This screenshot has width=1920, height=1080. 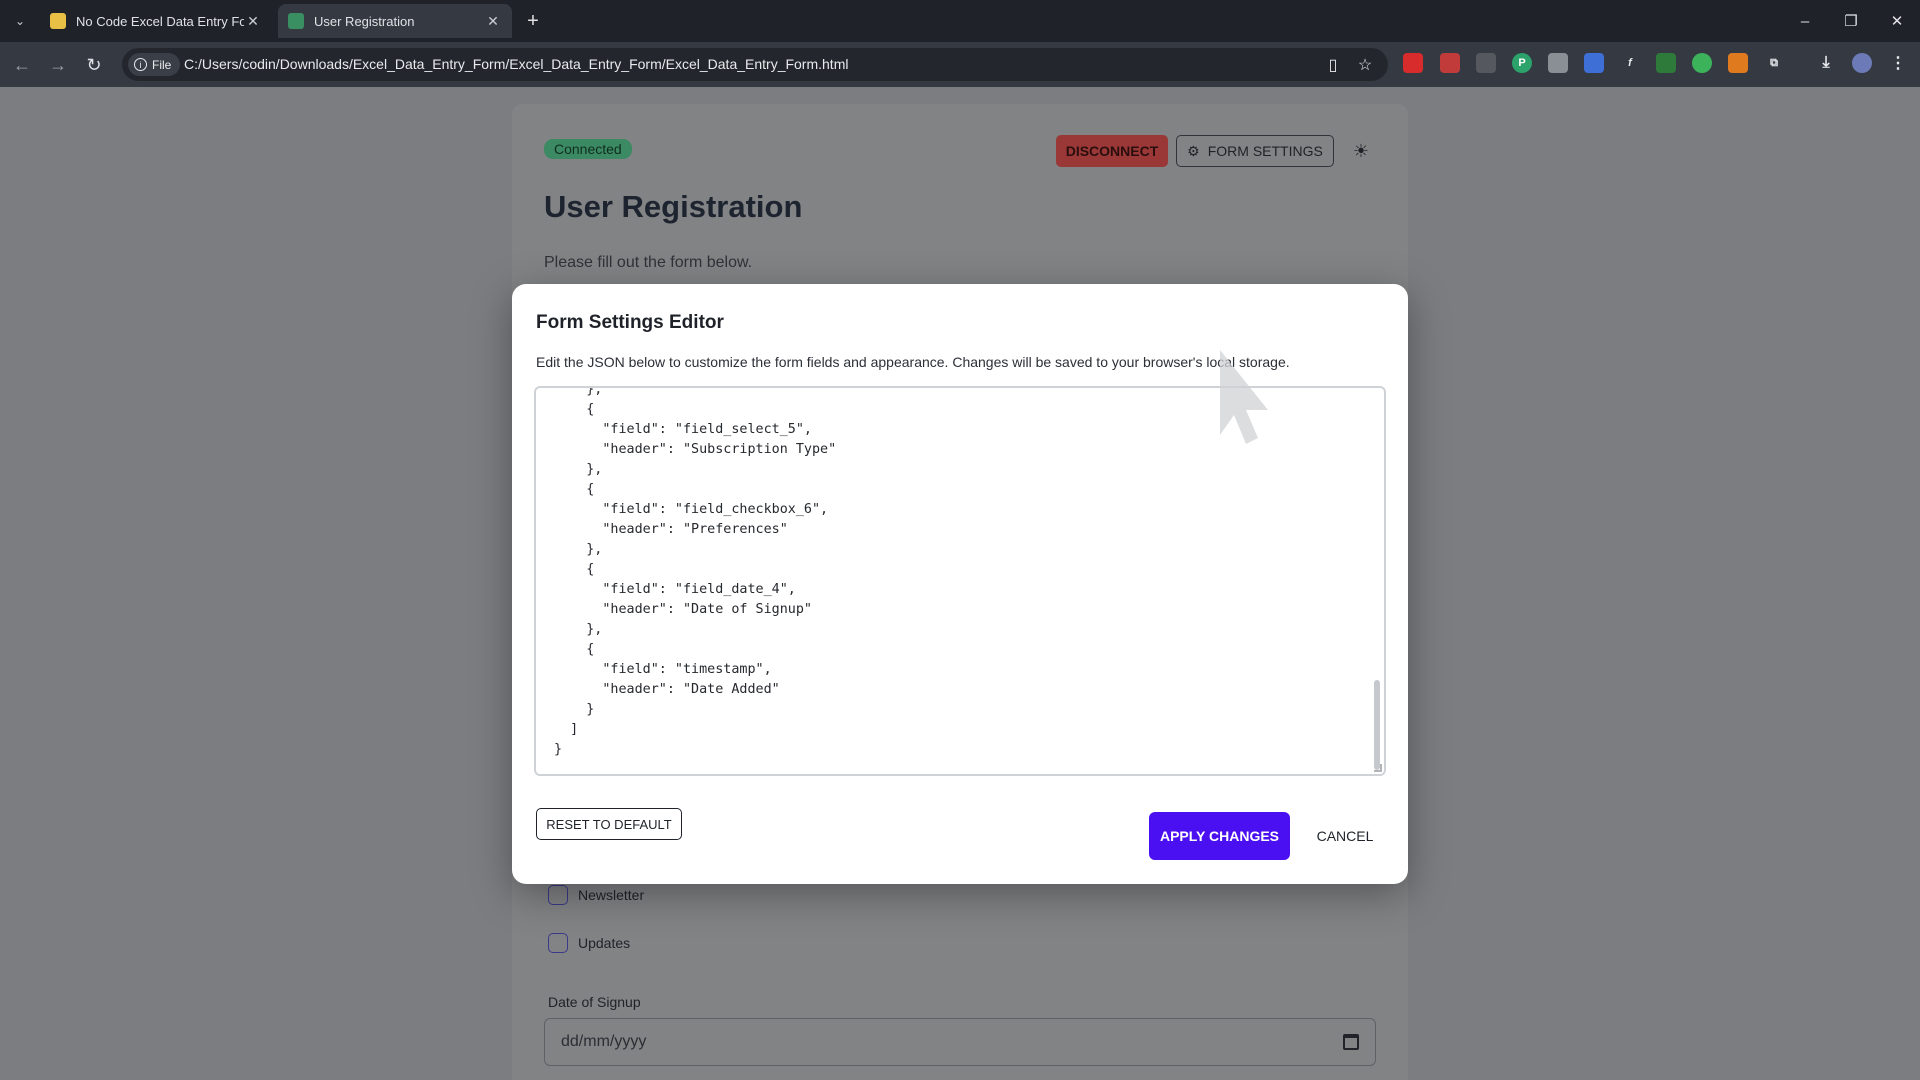 I want to click on downloads-icon: ⤓, so click(x=1826, y=63).